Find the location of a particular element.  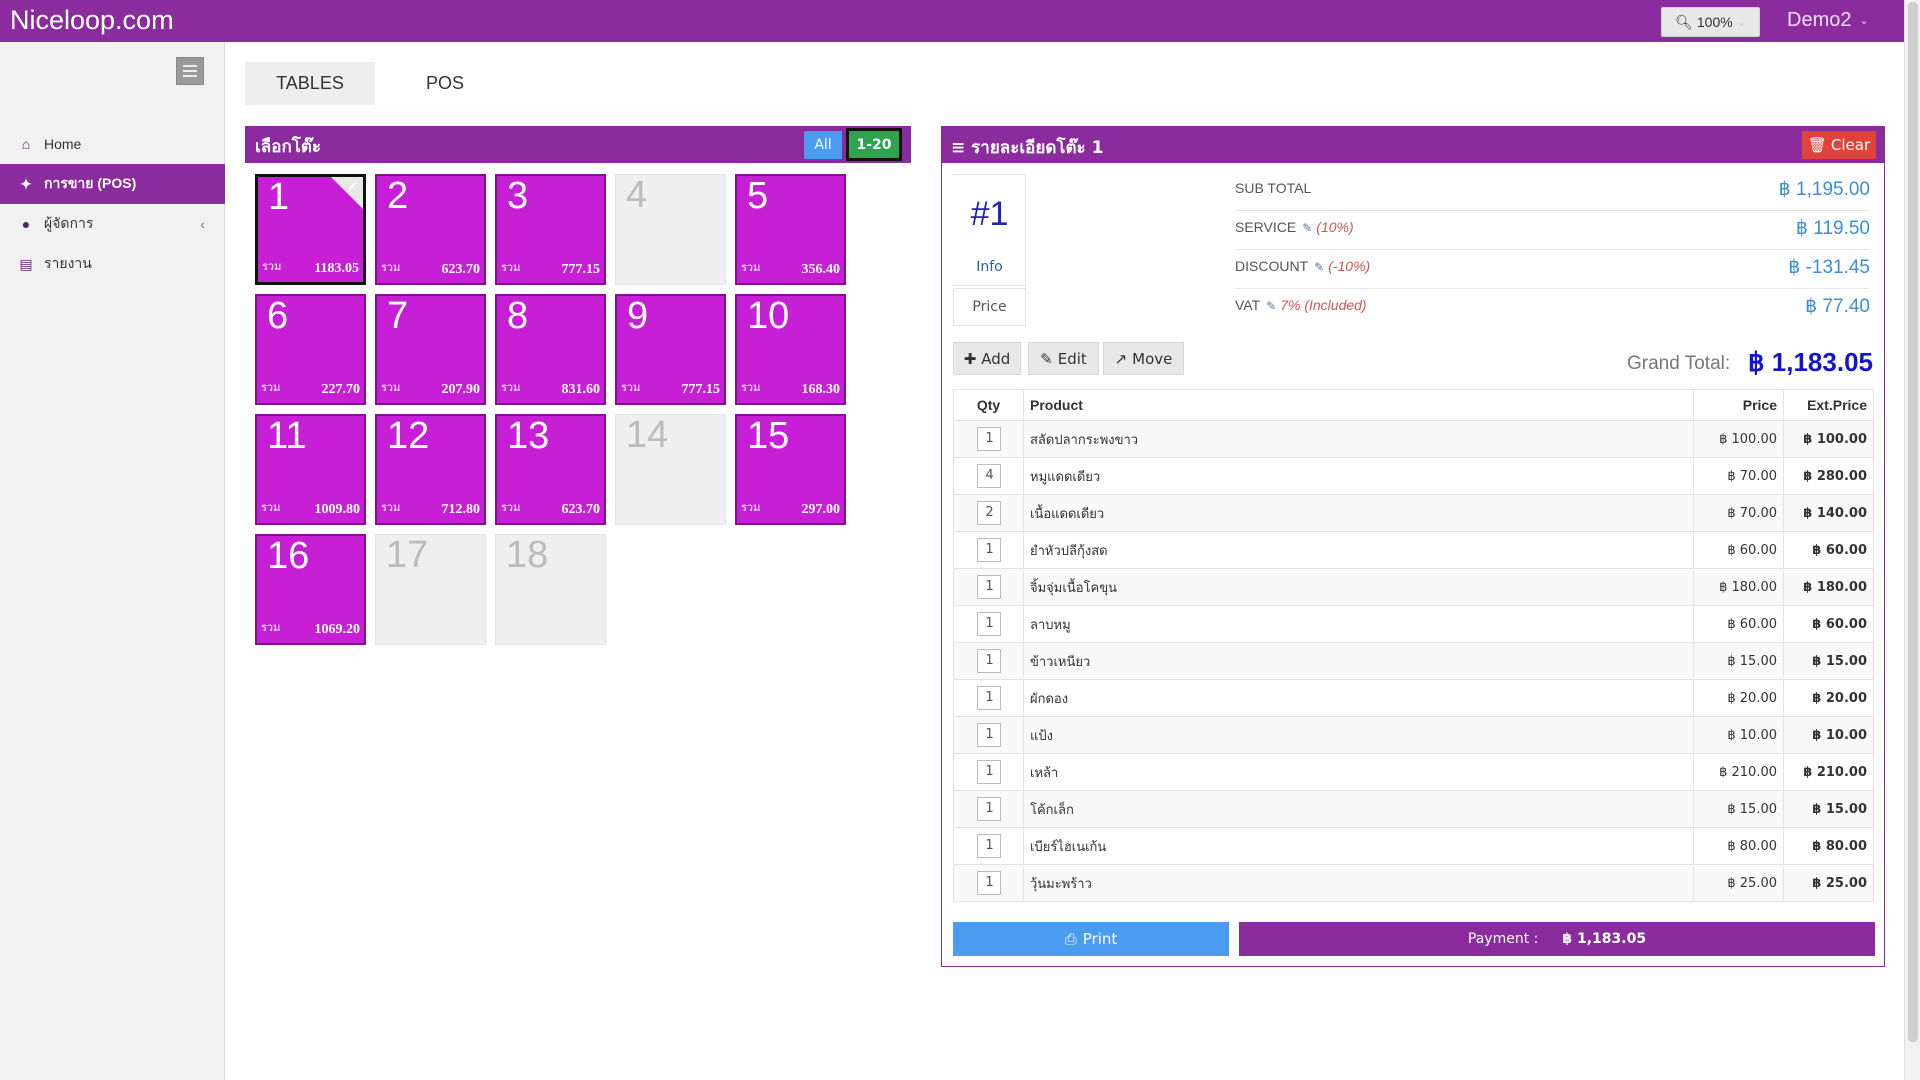

qty-input: 4 is located at coordinates (988, 476).